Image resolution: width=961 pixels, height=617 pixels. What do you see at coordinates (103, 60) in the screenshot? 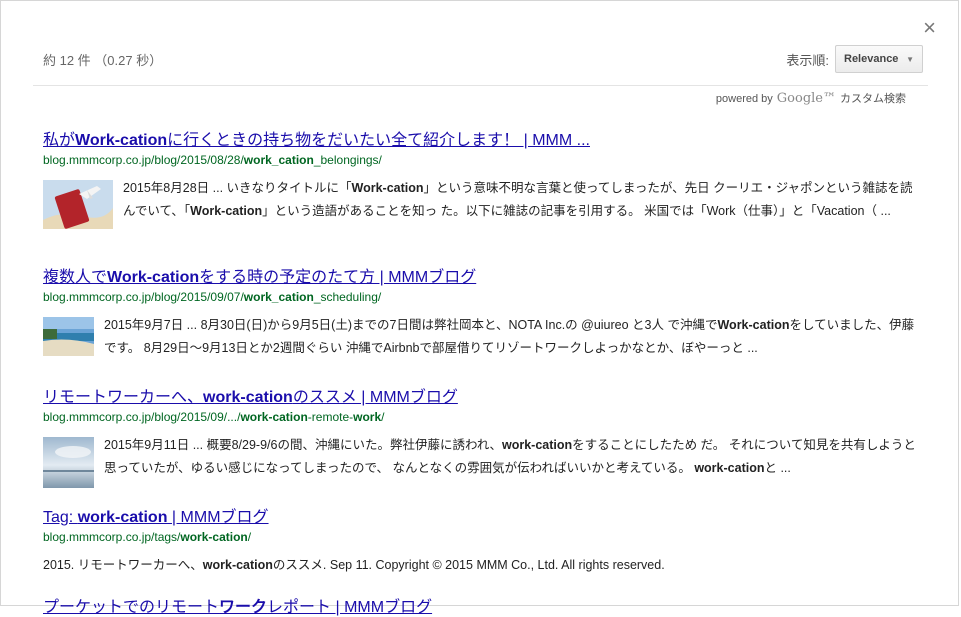
I see `result-count: 約 12 件 （0.27 秒）` at bounding box center [103, 60].